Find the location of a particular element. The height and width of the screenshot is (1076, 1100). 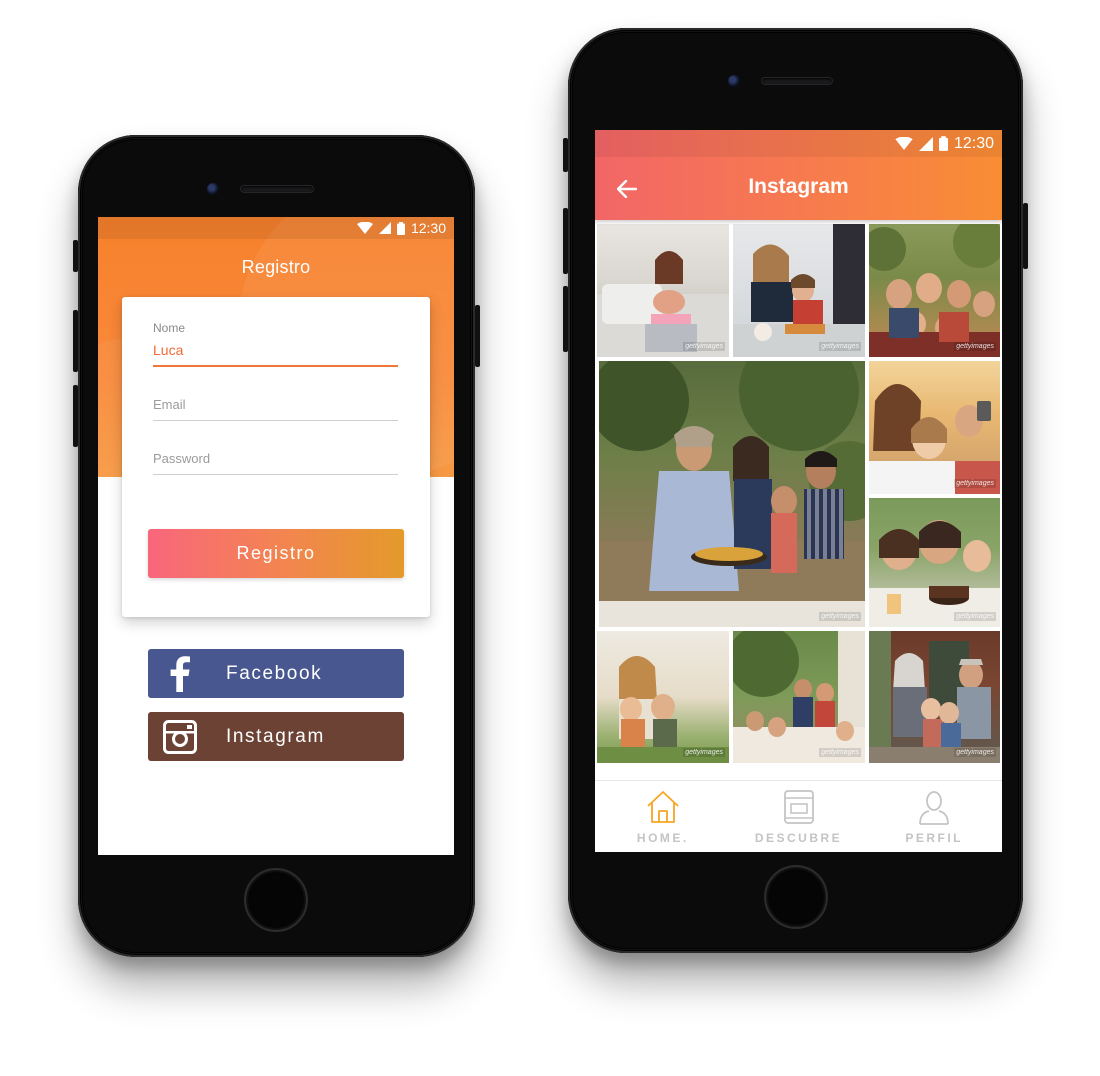

nav-item-perfil: PERFIL is located at coordinates (934, 816).